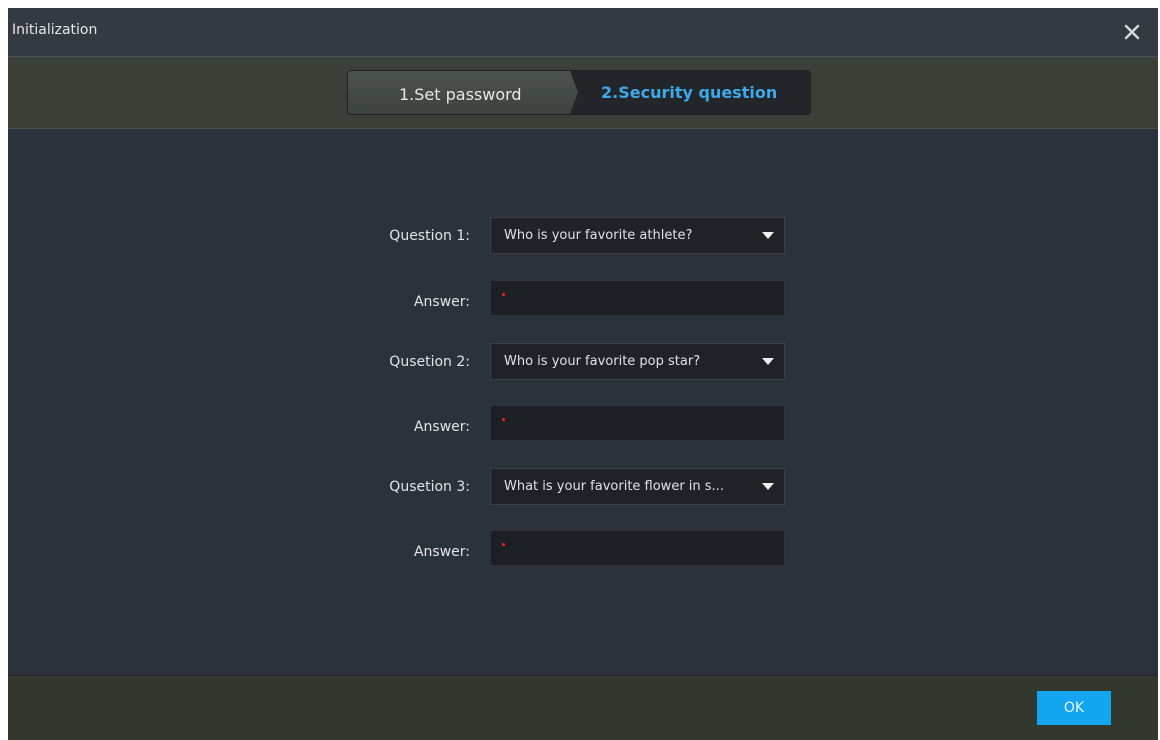 The image size is (1160, 740). I want to click on answer-2-input, so click(637, 423).